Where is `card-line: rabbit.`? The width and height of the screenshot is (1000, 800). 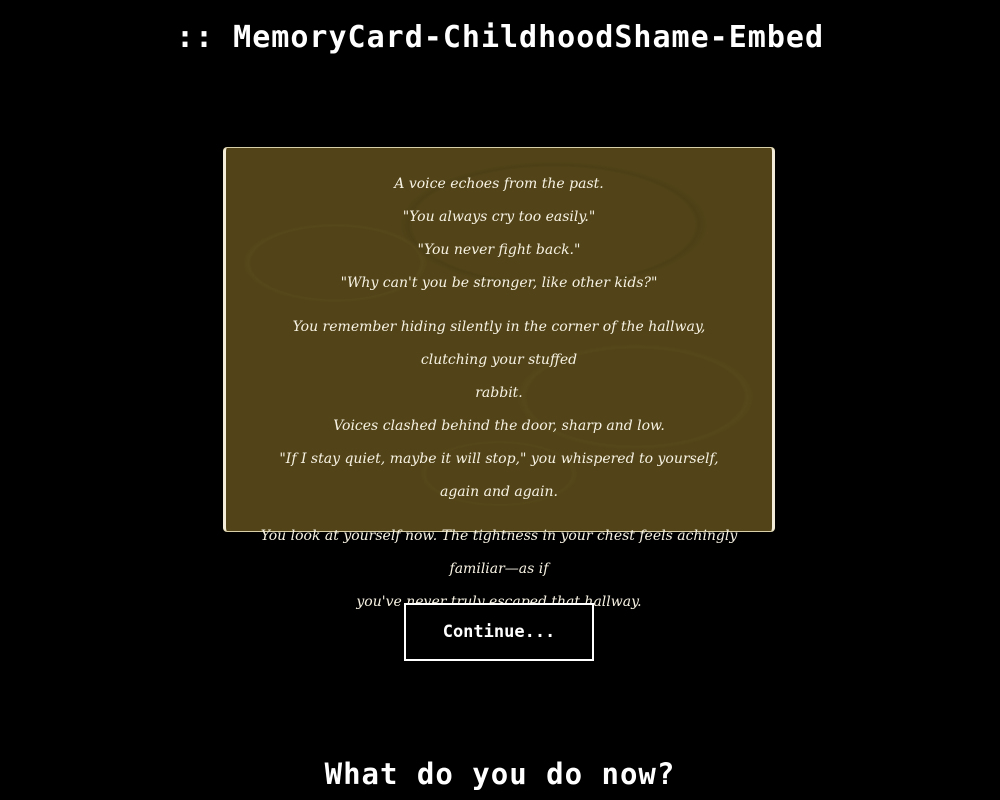
card-line: rabbit. is located at coordinates (499, 393).